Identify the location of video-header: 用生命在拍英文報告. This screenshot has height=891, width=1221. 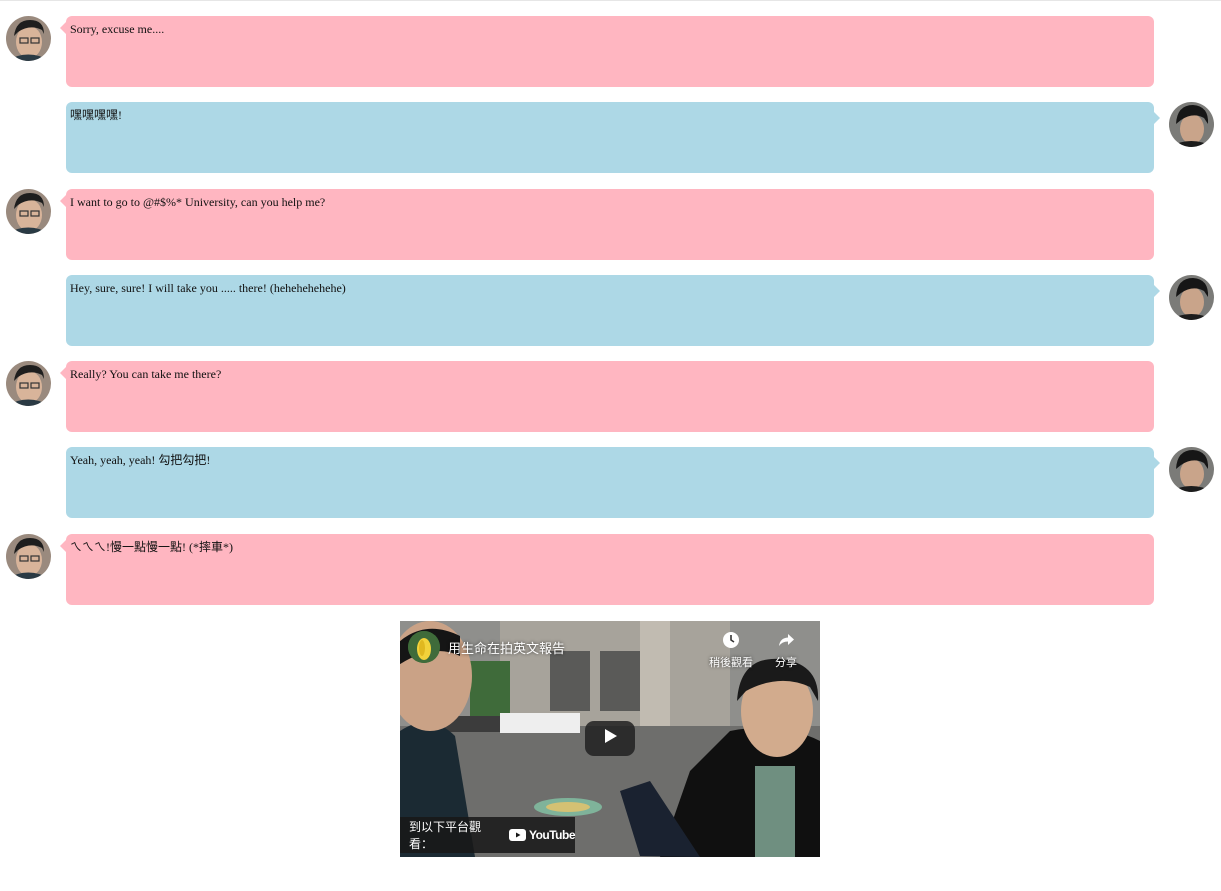
(486, 647).